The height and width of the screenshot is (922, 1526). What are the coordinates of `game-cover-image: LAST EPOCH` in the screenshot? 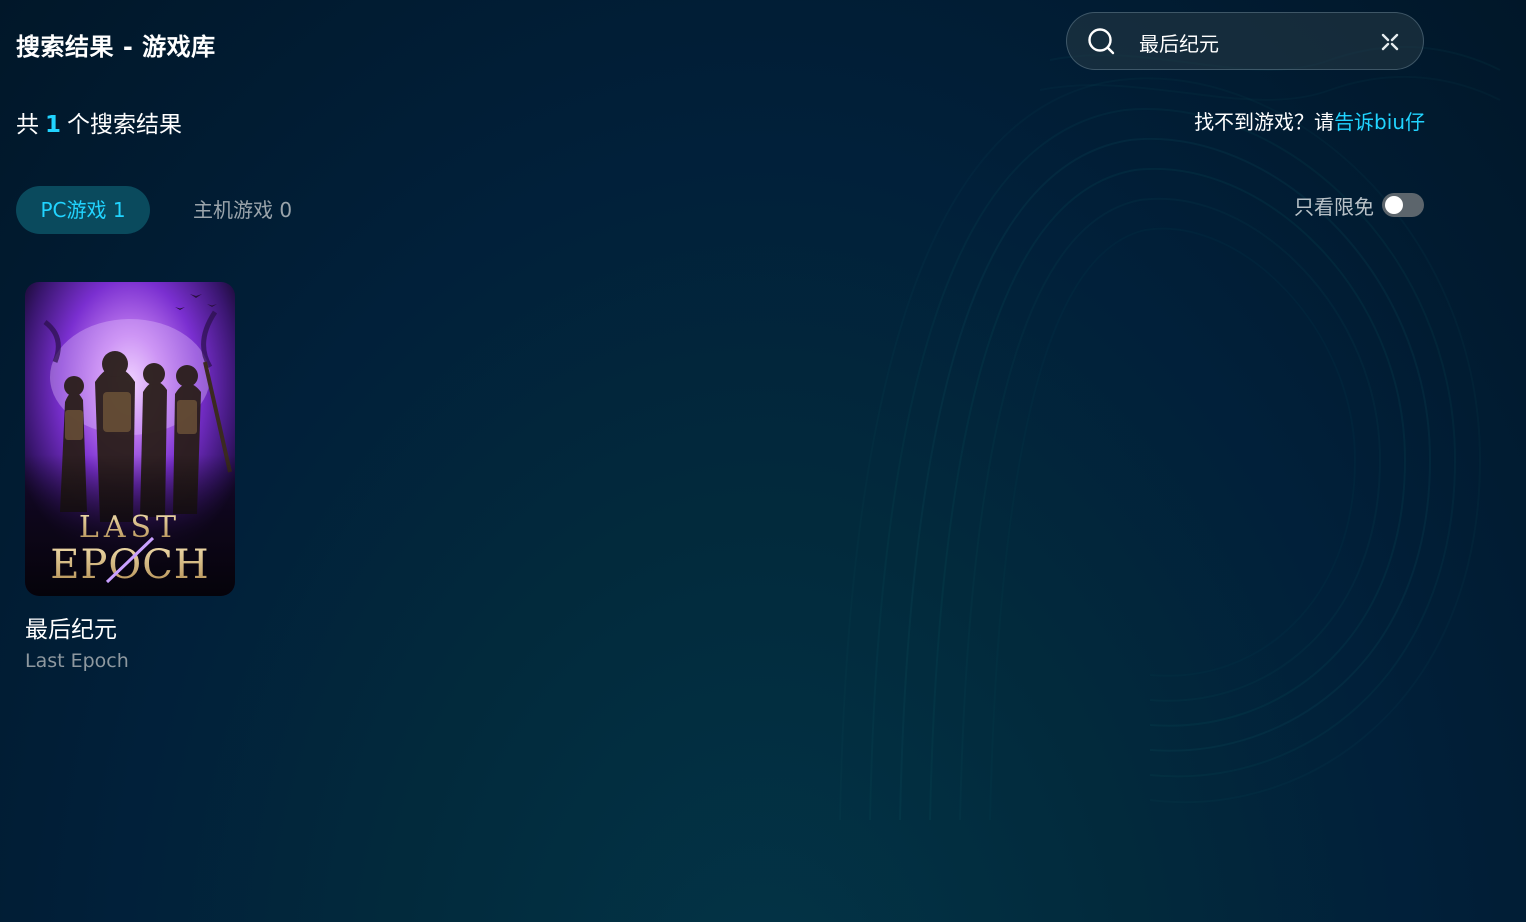 It's located at (130, 439).